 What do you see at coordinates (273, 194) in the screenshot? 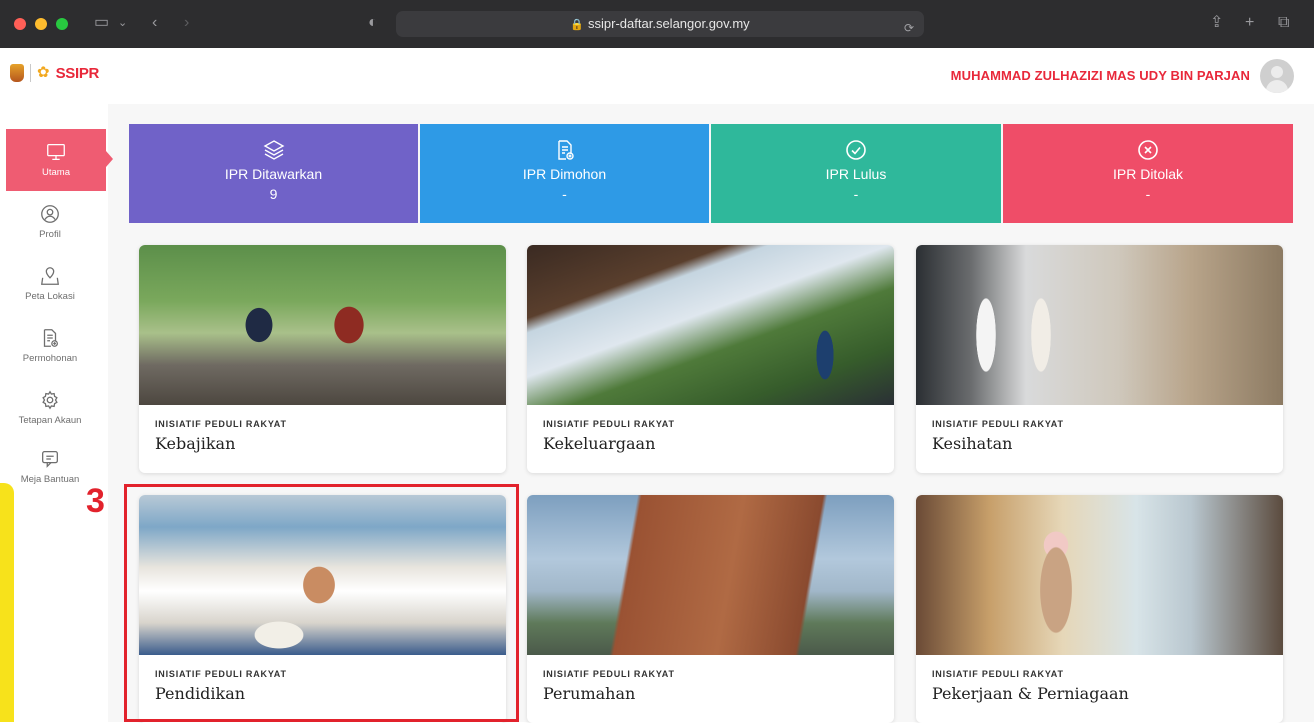
I see `stat-value: 9` at bounding box center [273, 194].